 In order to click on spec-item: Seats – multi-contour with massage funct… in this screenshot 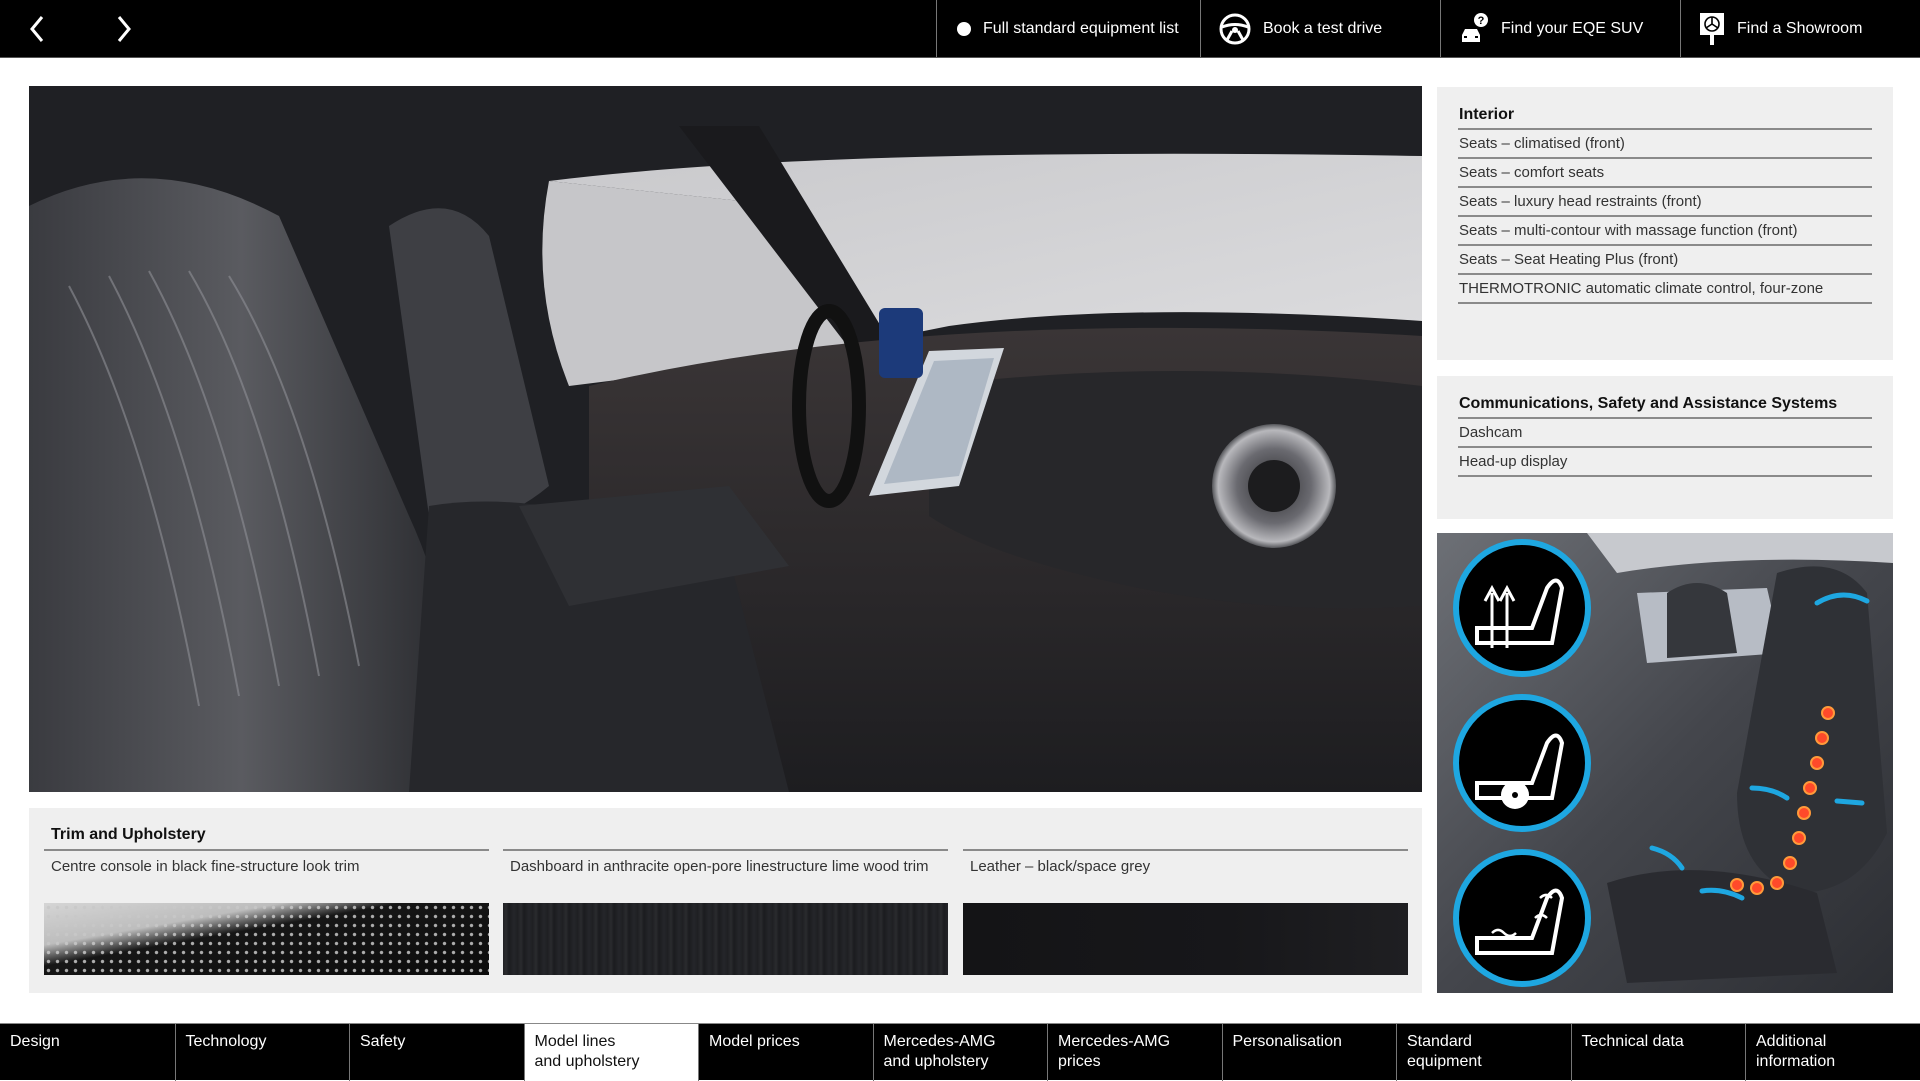, I will do `click(1665, 231)`.